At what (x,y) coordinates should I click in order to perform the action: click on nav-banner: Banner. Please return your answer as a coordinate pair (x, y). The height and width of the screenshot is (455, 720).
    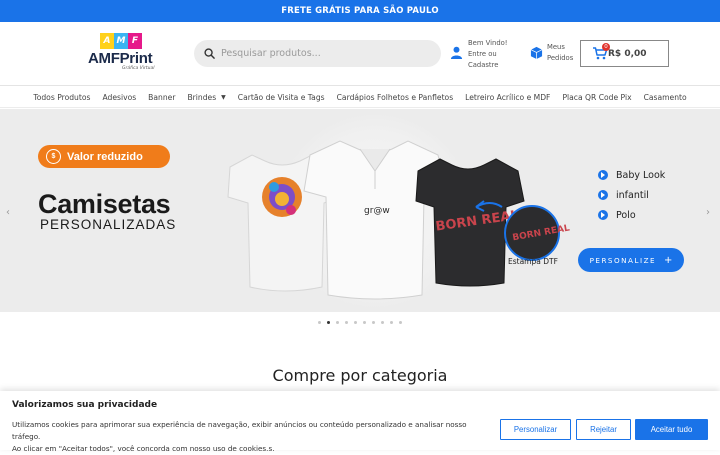
    Looking at the image, I should click on (161, 97).